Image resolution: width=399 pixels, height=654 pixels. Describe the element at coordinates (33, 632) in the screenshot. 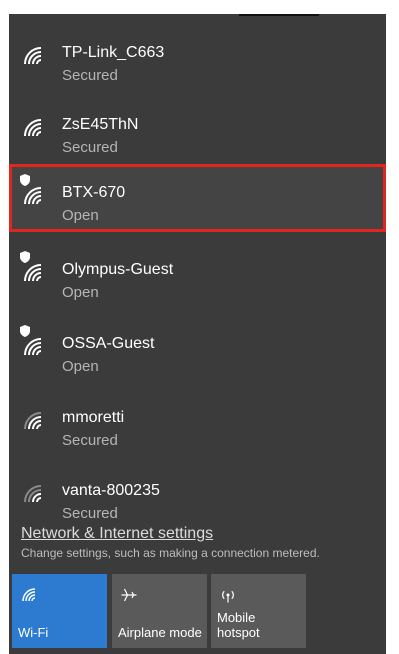

I see `tile-label: Wi-Fi` at that location.